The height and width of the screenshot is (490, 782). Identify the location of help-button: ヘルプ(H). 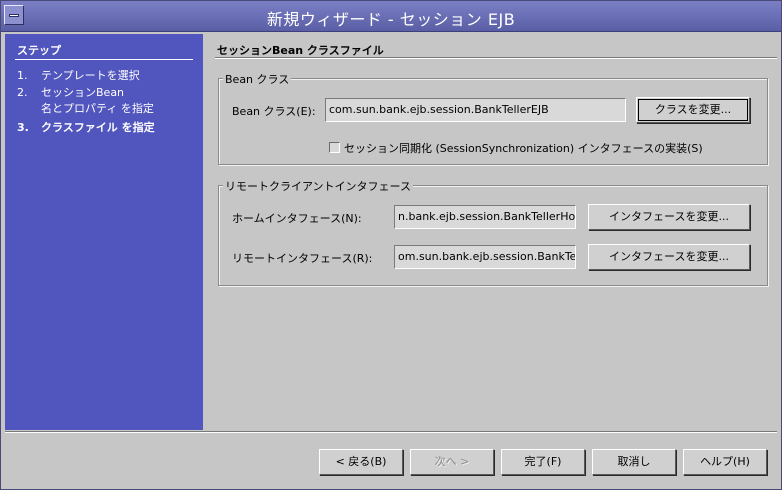
(725, 462).